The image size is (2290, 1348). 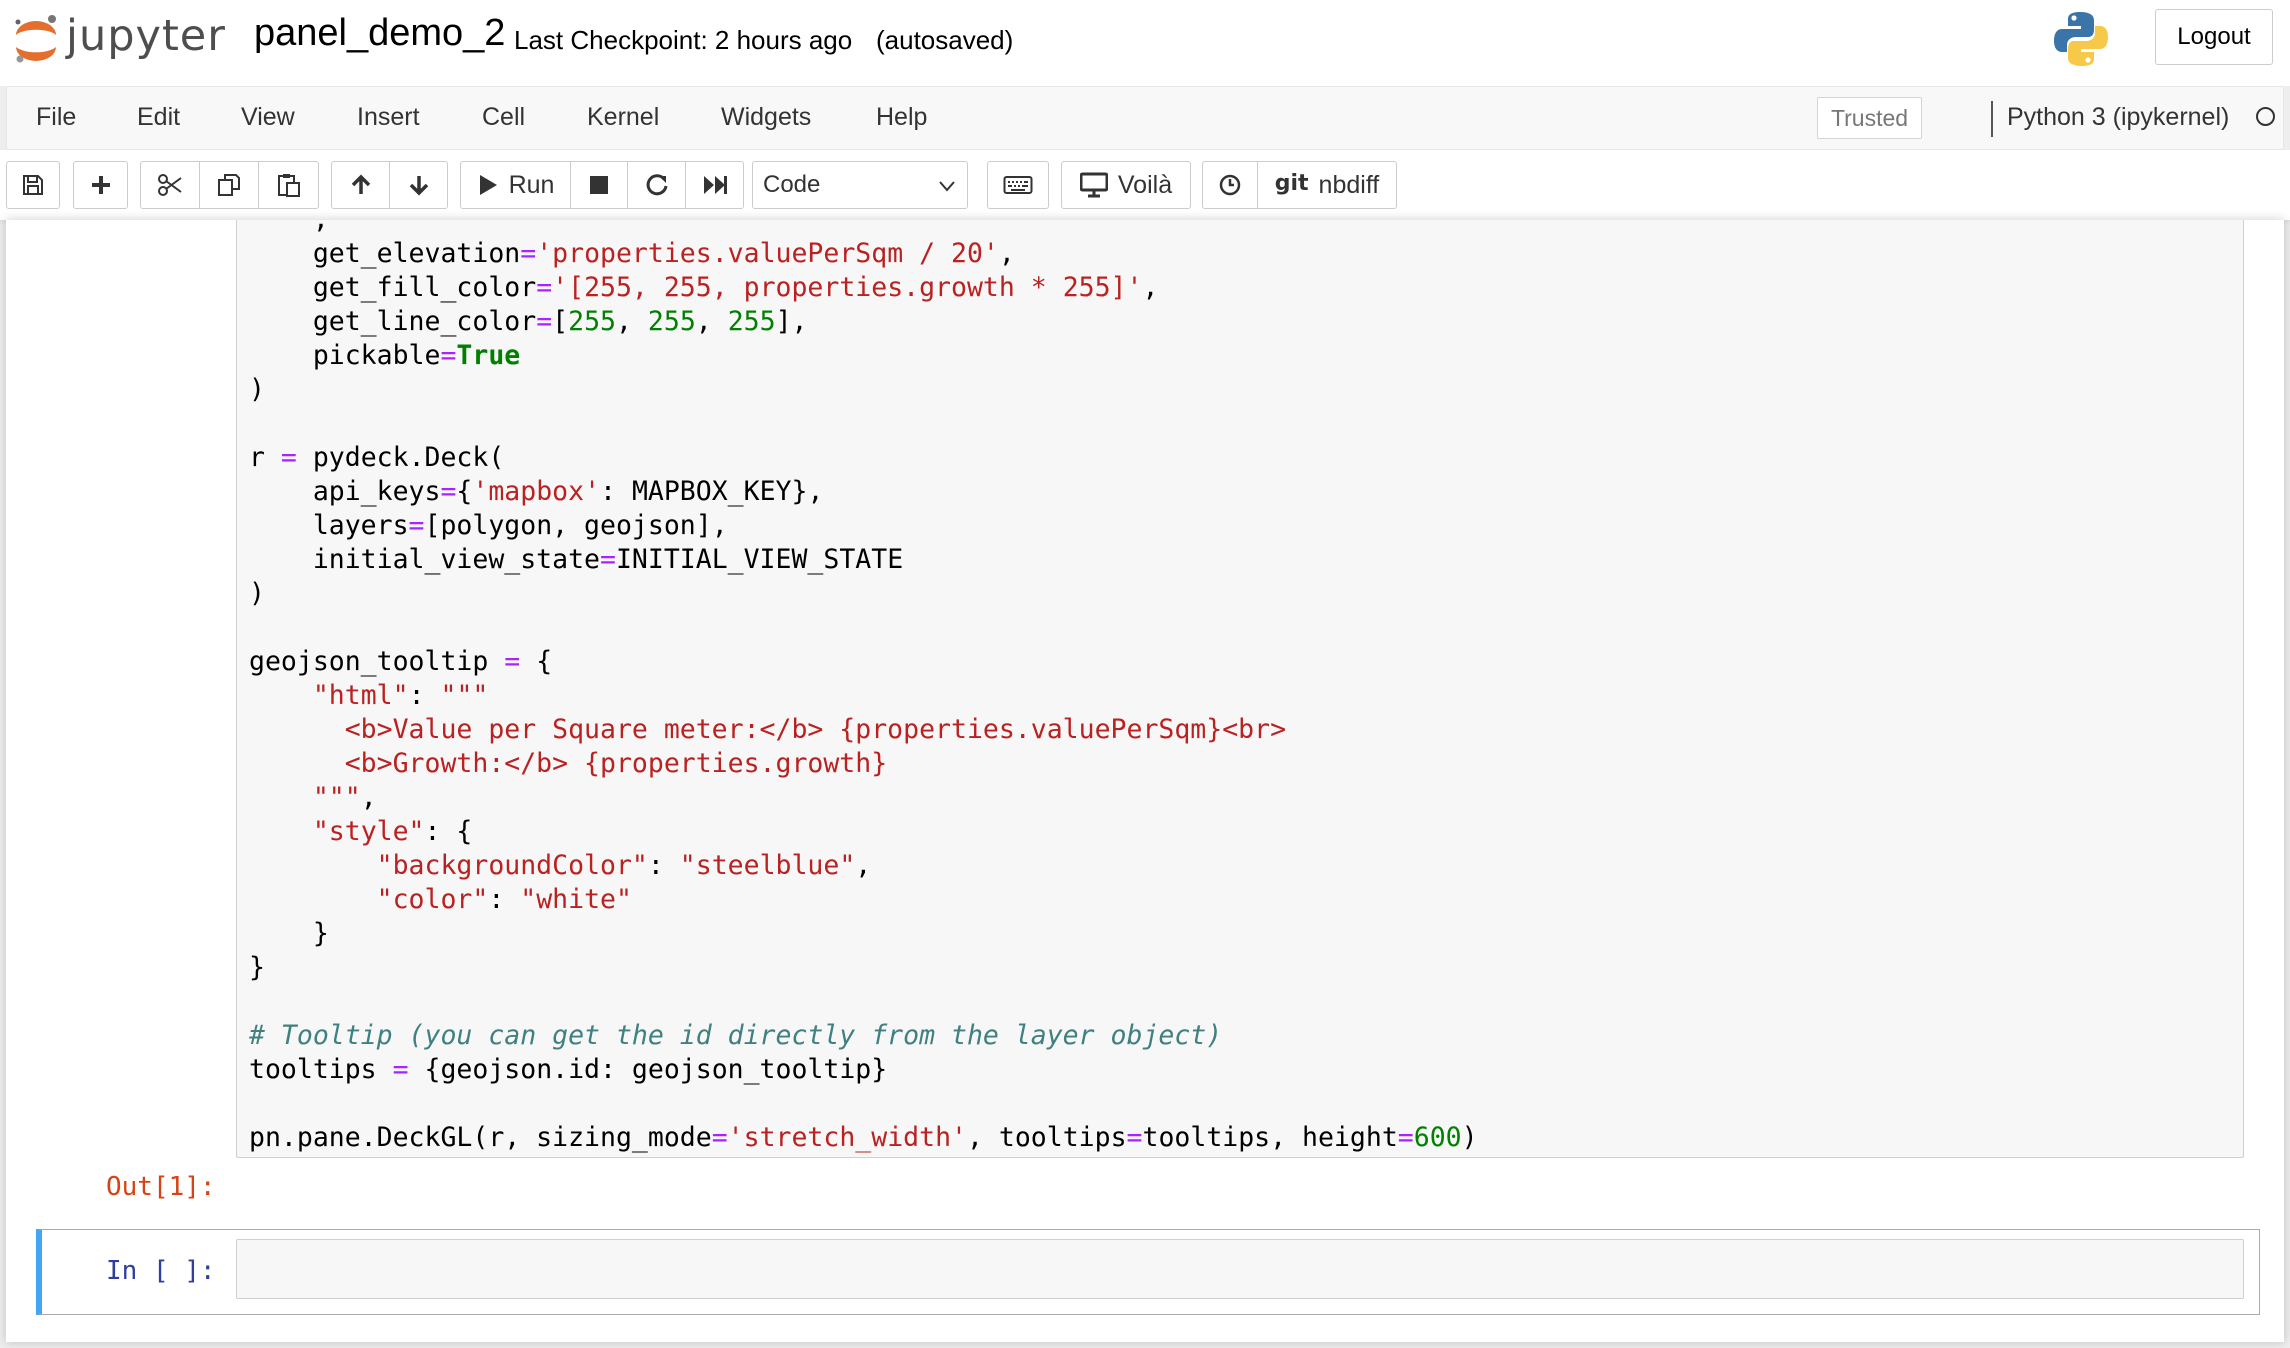 What do you see at coordinates (1093, 185) in the screenshot?
I see `monitor-icon` at bounding box center [1093, 185].